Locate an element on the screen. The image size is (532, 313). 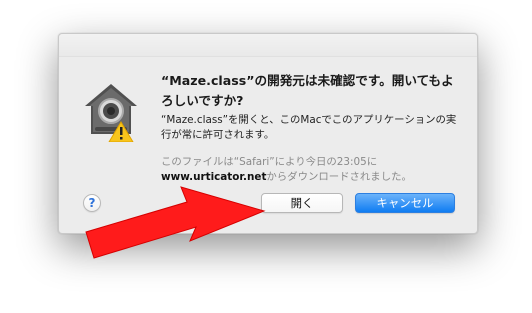
locked-house-warning-icon is located at coordinates (111, 110).